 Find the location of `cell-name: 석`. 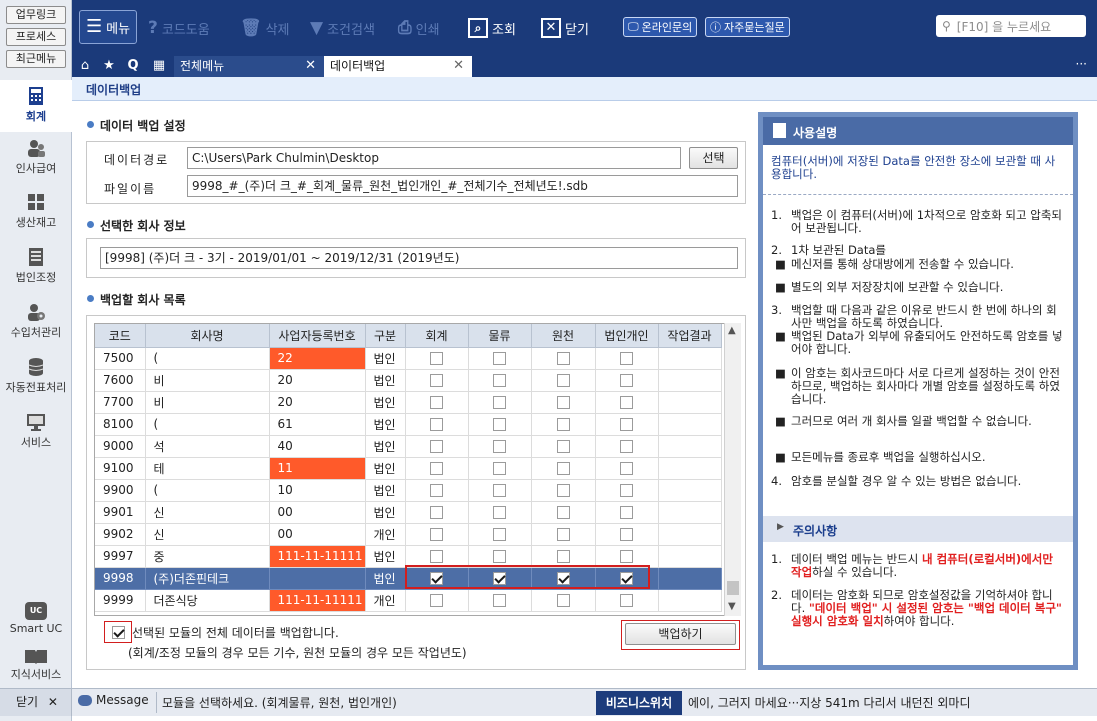

cell-name: 석 is located at coordinates (207, 446).